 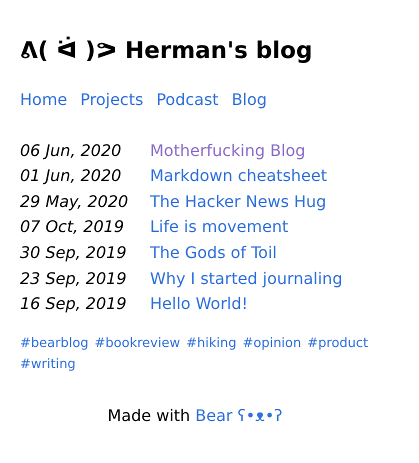 What do you see at coordinates (112, 100) in the screenshot?
I see `nav-link: Projects` at bounding box center [112, 100].